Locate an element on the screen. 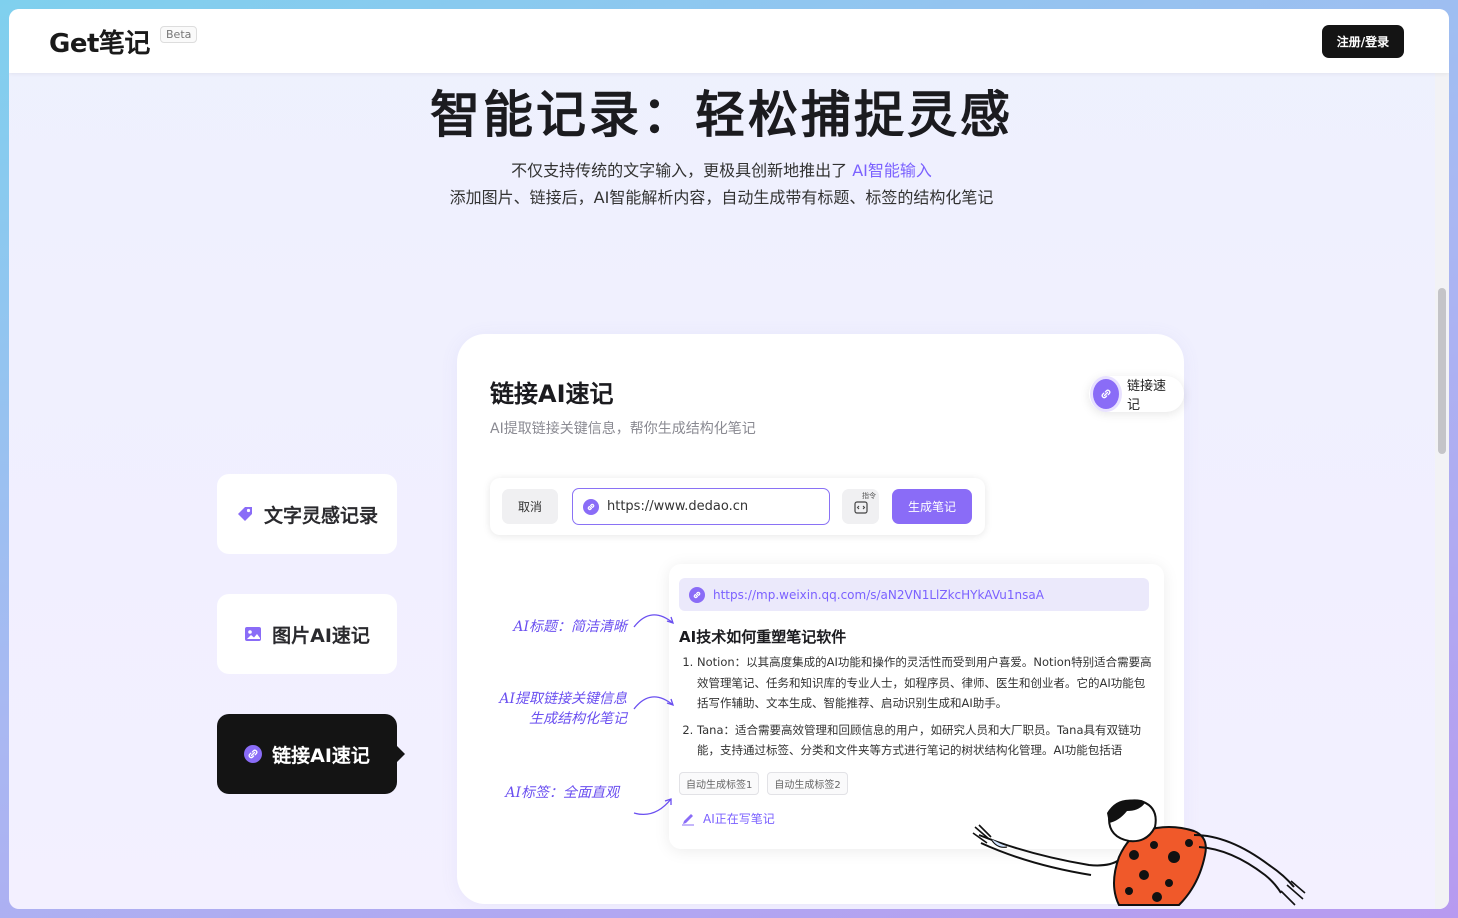  hero-line-2: 添加图片、链接后，AI智能解析内容，自动生成带有标题、标签的结构化笔记 is located at coordinates (721, 197).